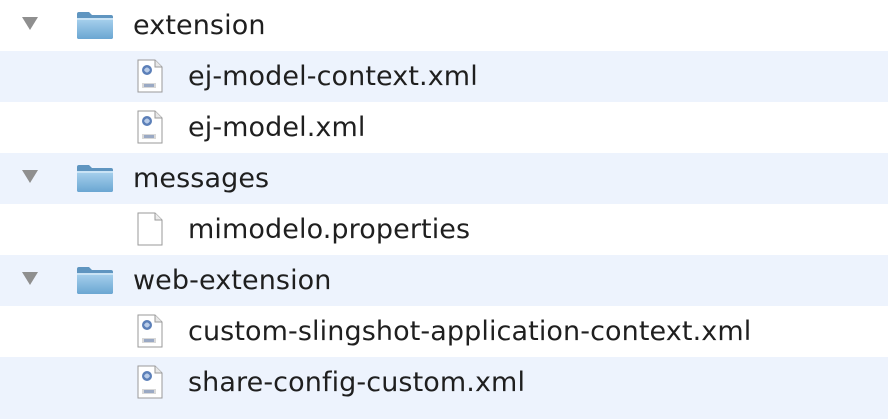 This screenshot has height=419, width=888. I want to click on tree-empty-area, so click(444, 413).